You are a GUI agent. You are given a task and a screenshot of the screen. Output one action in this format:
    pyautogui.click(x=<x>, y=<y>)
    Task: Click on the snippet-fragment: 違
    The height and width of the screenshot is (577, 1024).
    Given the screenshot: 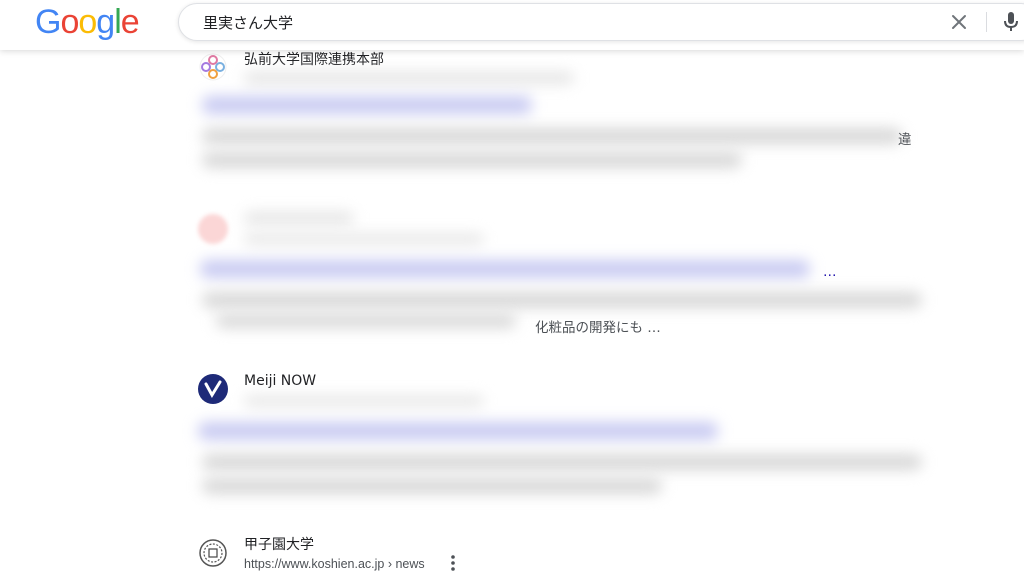 What is the action you would take?
    pyautogui.click(x=905, y=140)
    